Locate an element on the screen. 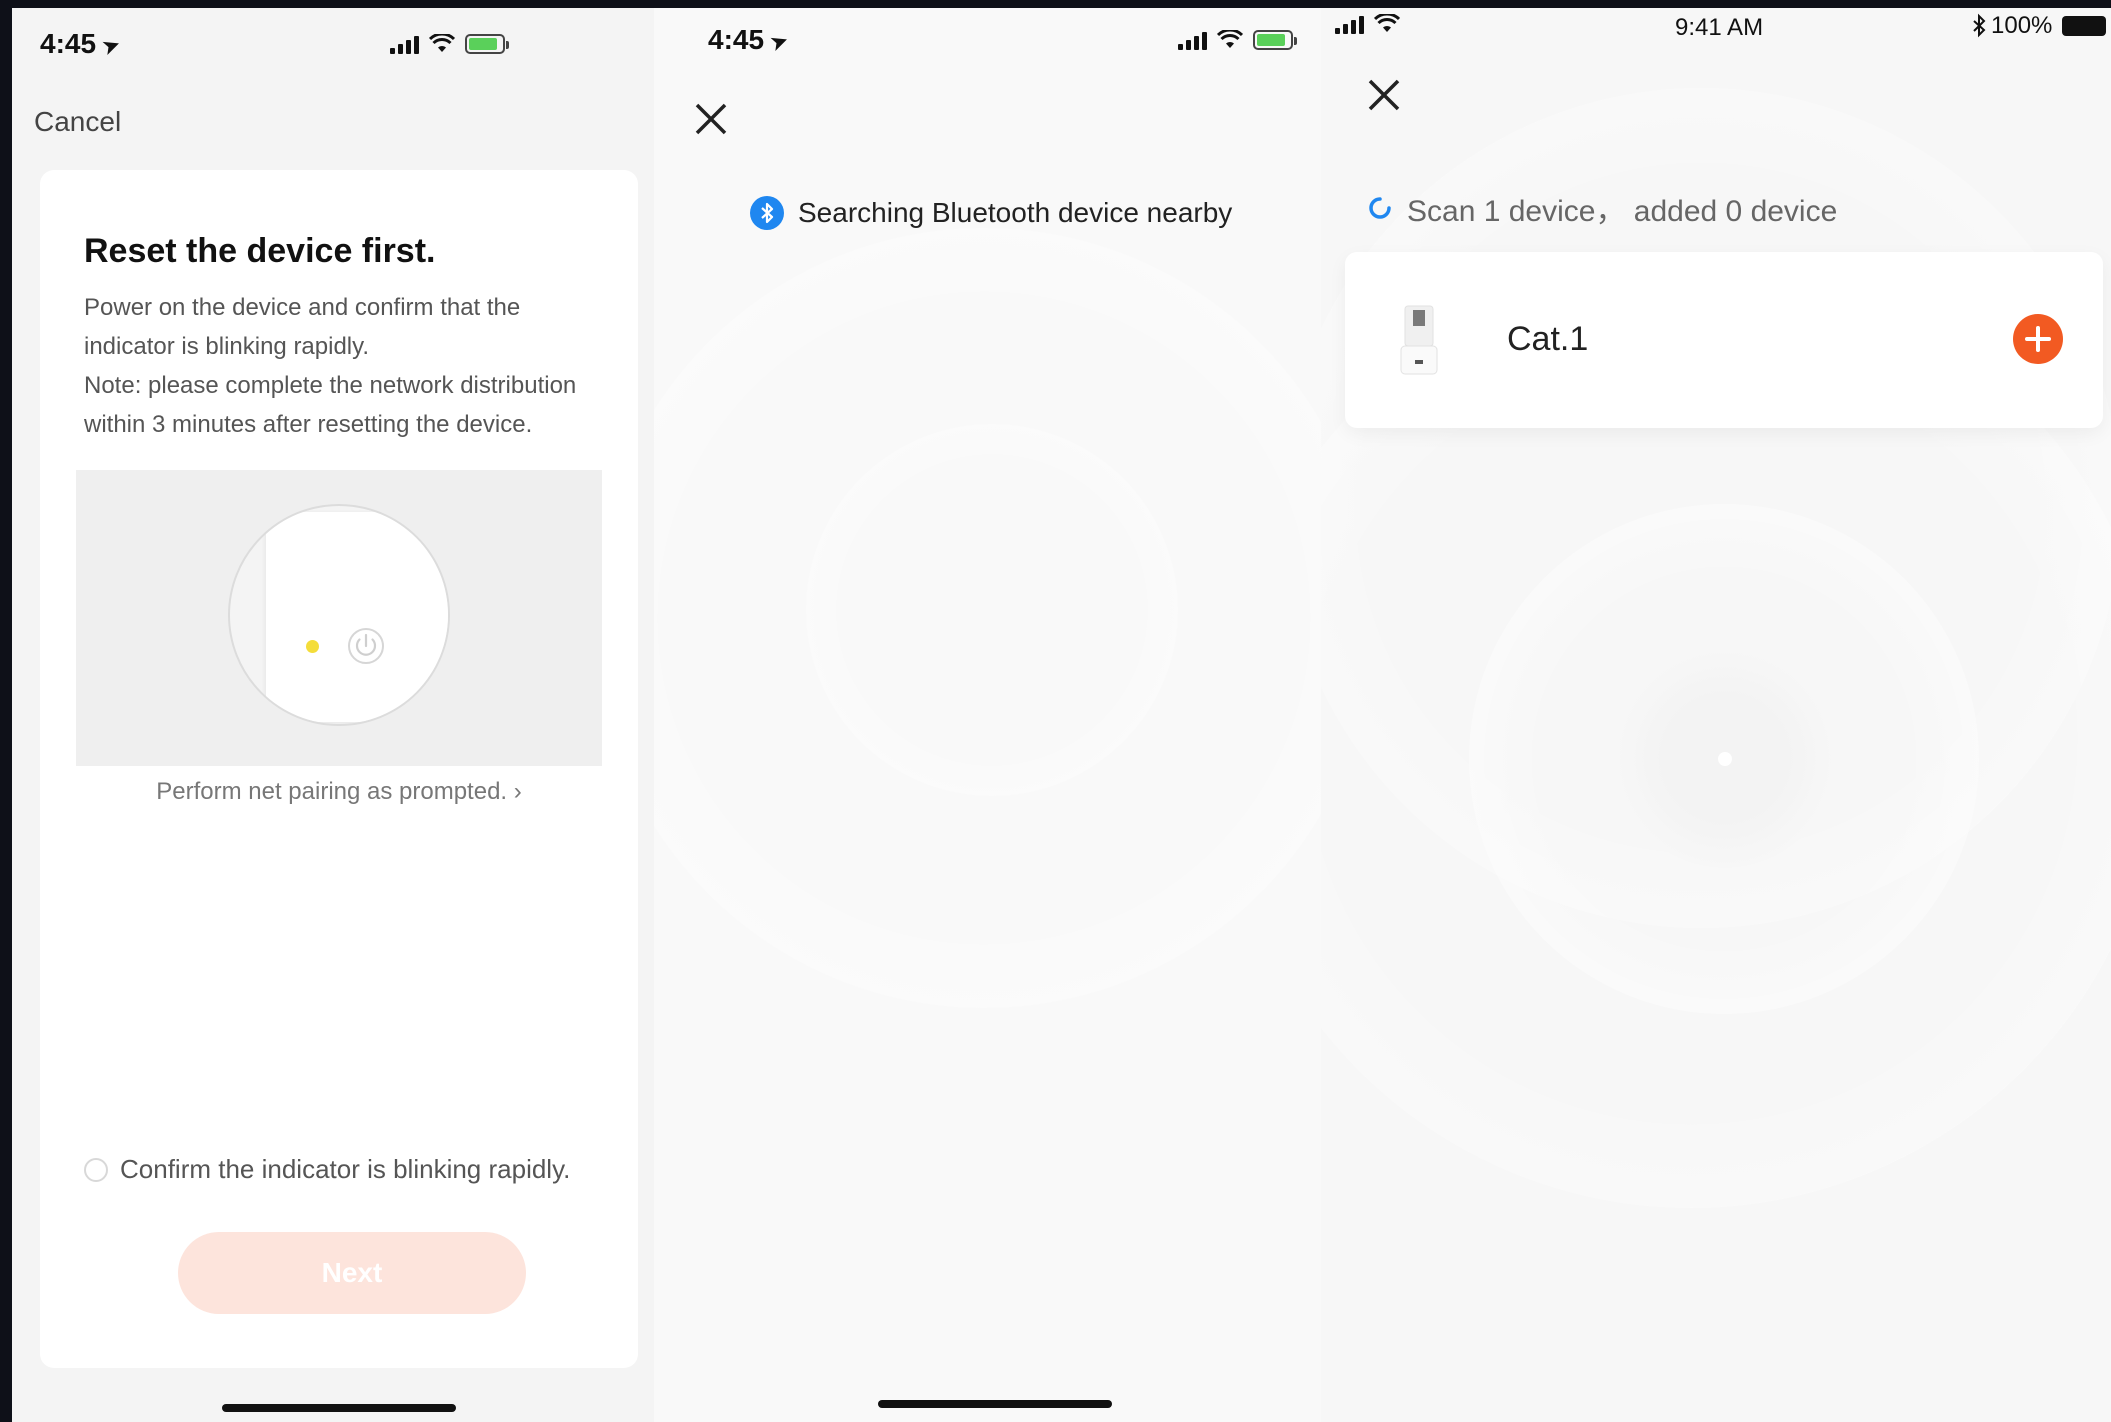 The width and height of the screenshot is (2111, 1422). description-line: Power on the device and confirm that the is located at coordinates (302, 307).